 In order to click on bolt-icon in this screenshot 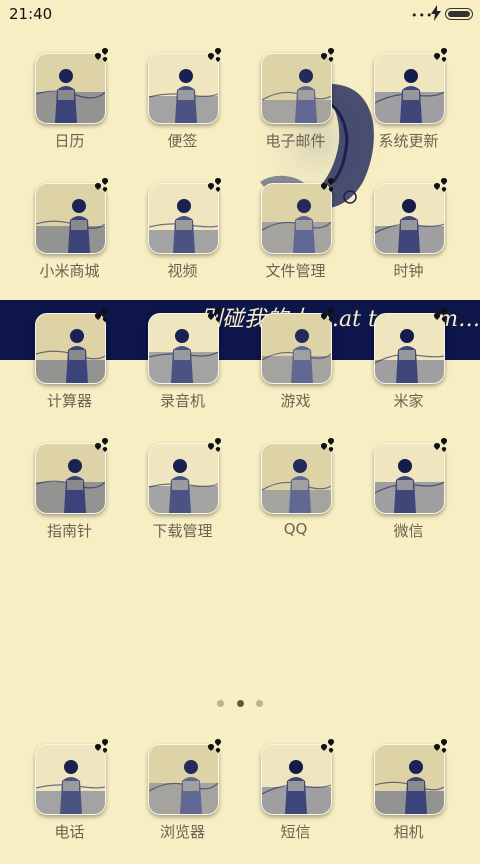, I will do `click(436, 13)`.